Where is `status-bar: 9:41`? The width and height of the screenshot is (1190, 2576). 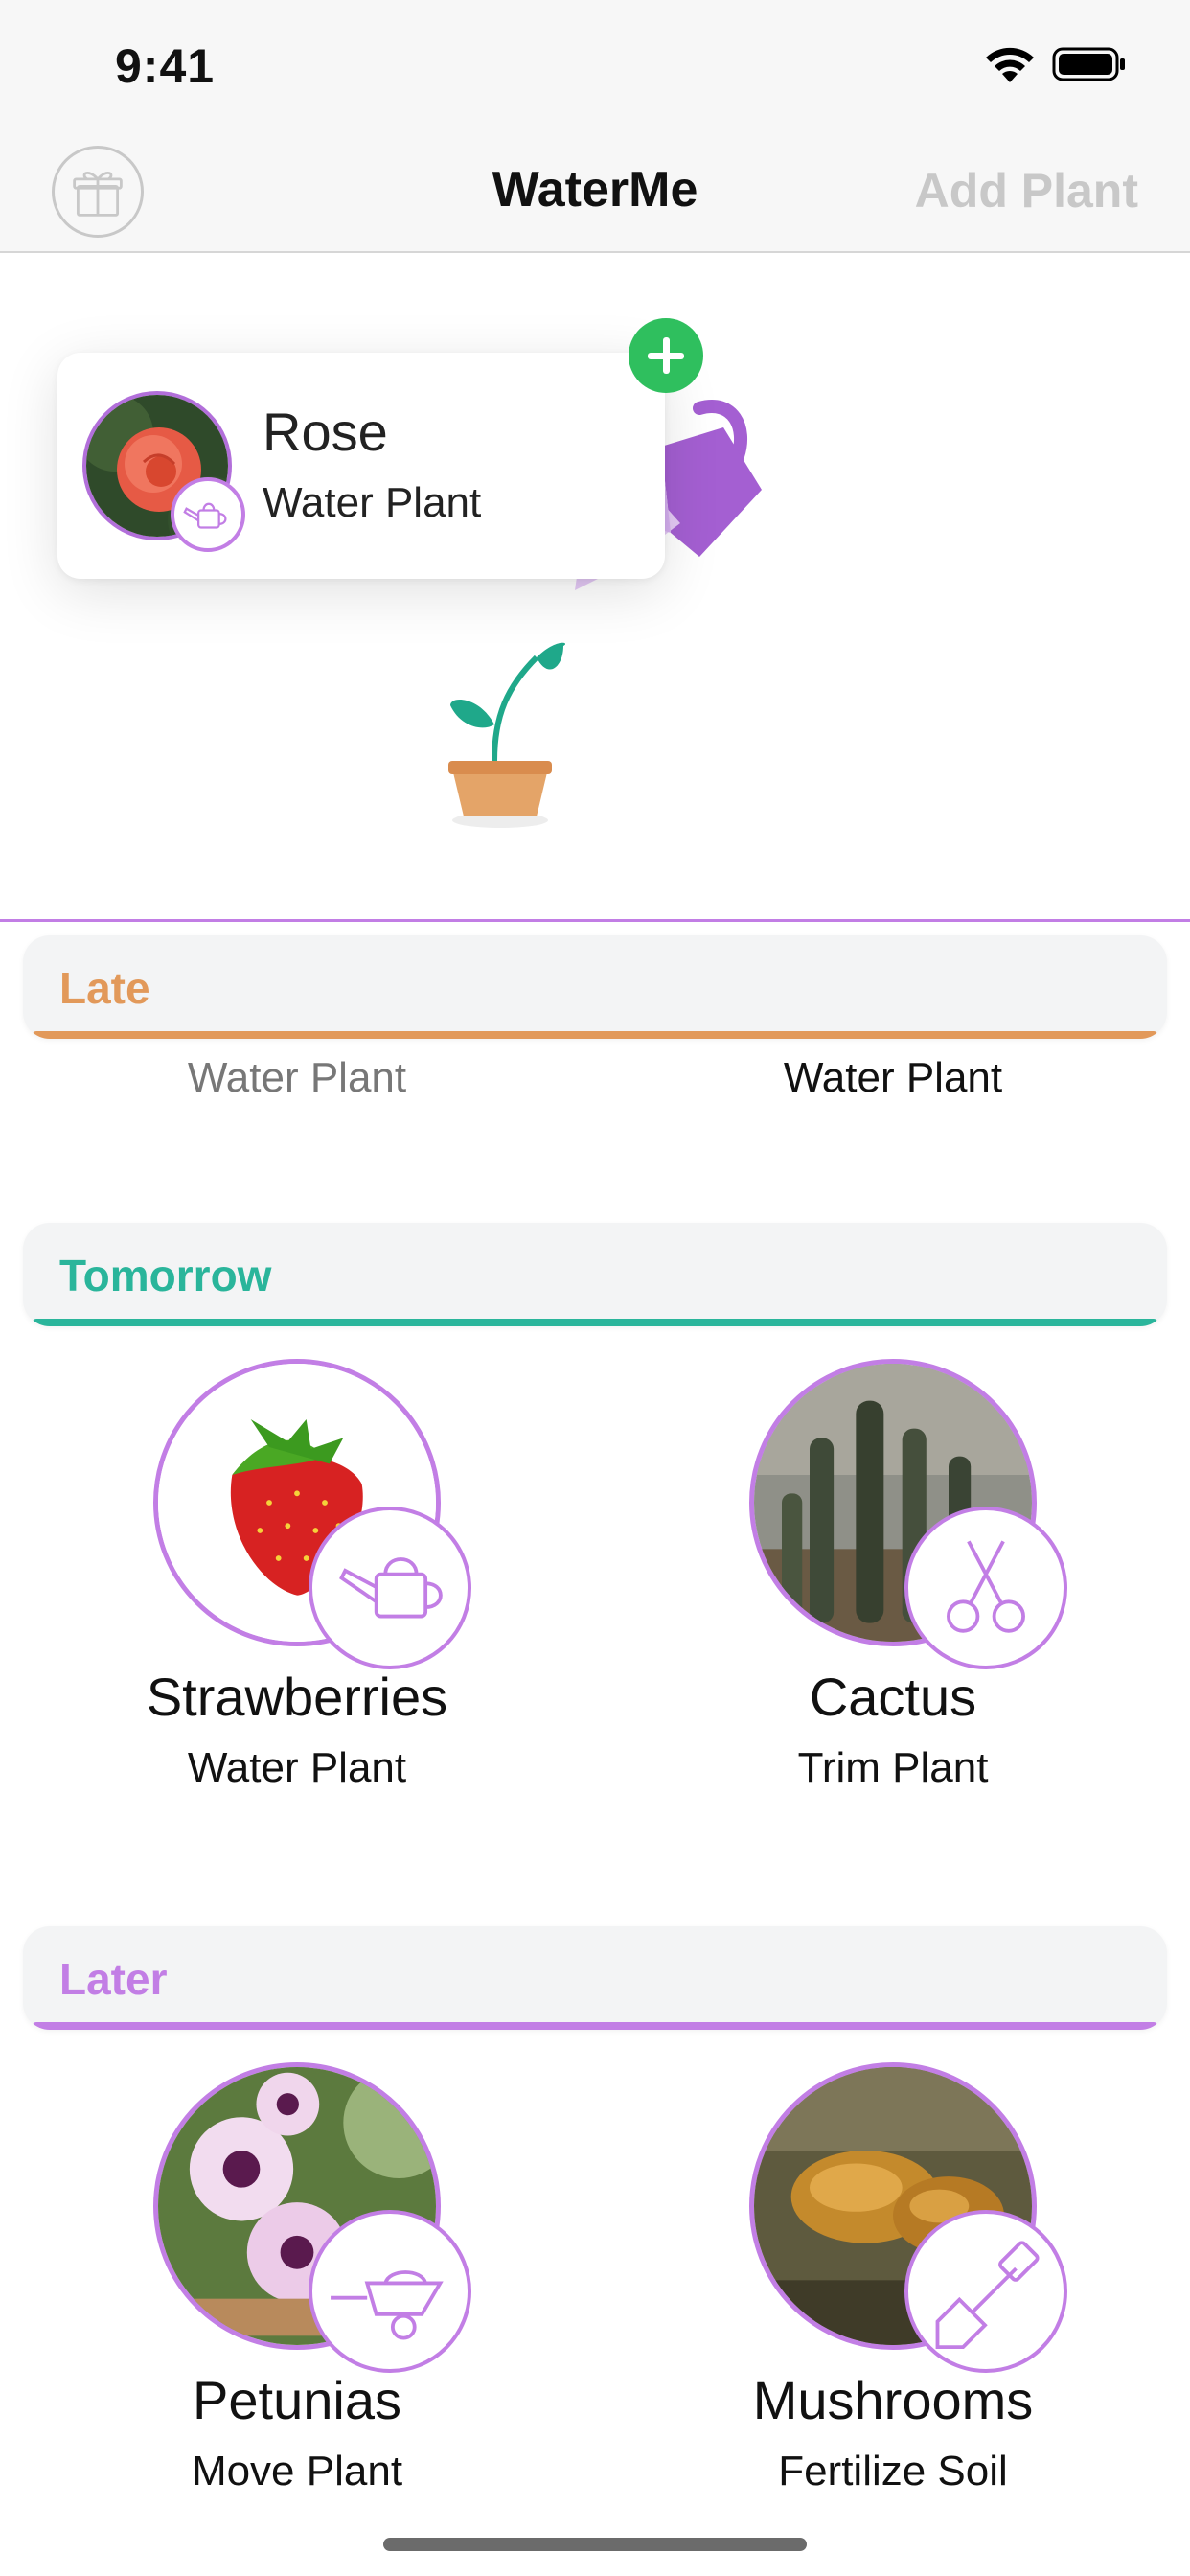
status-bar: 9:41 is located at coordinates (595, 63).